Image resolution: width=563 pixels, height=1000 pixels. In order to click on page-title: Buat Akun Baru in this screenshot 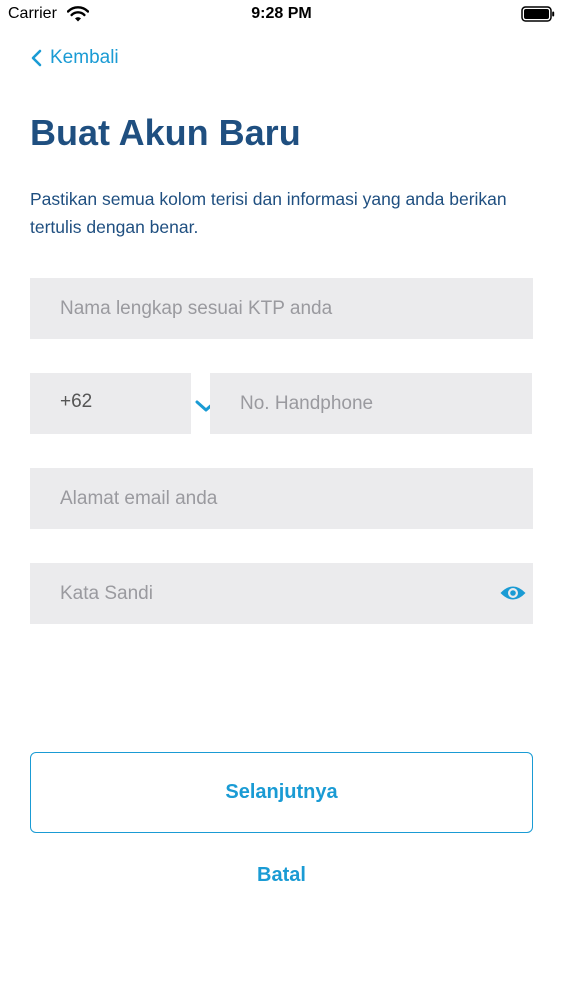, I will do `click(165, 132)`.